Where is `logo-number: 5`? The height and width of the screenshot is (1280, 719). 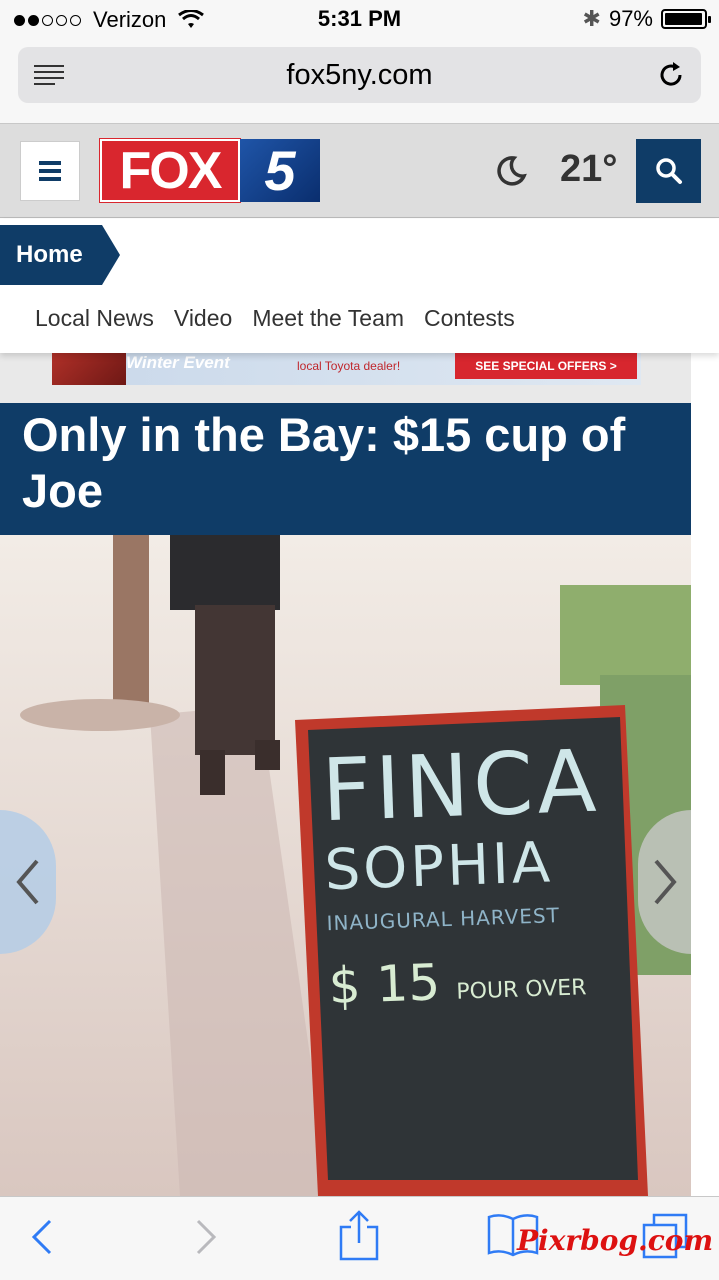 logo-number: 5 is located at coordinates (280, 170).